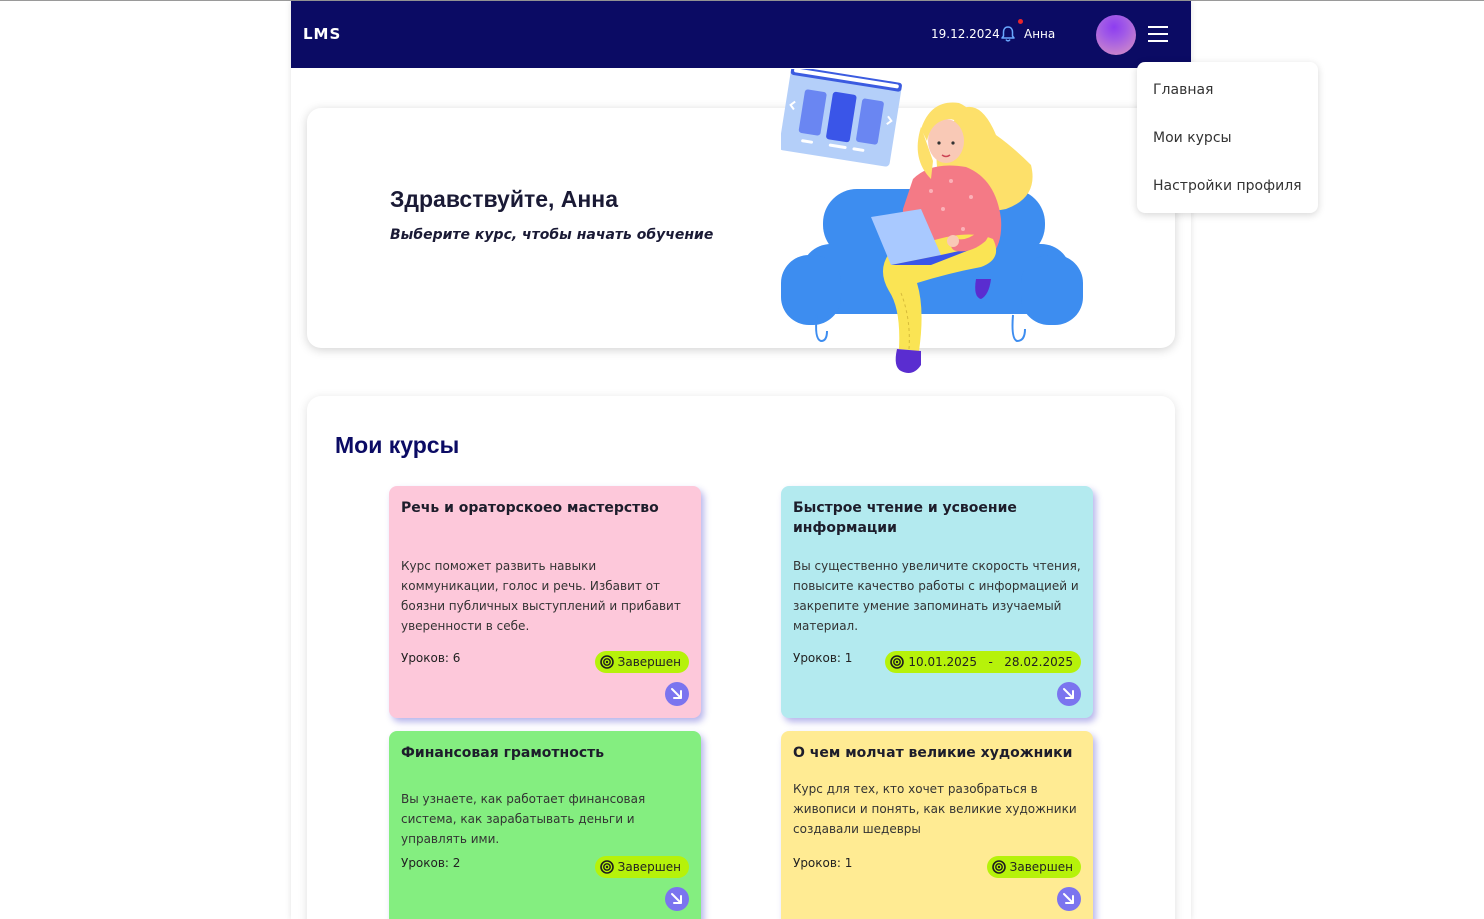 The height and width of the screenshot is (919, 1484). I want to click on menu-item-profile-settings: Настройки профиля, so click(1227, 186).